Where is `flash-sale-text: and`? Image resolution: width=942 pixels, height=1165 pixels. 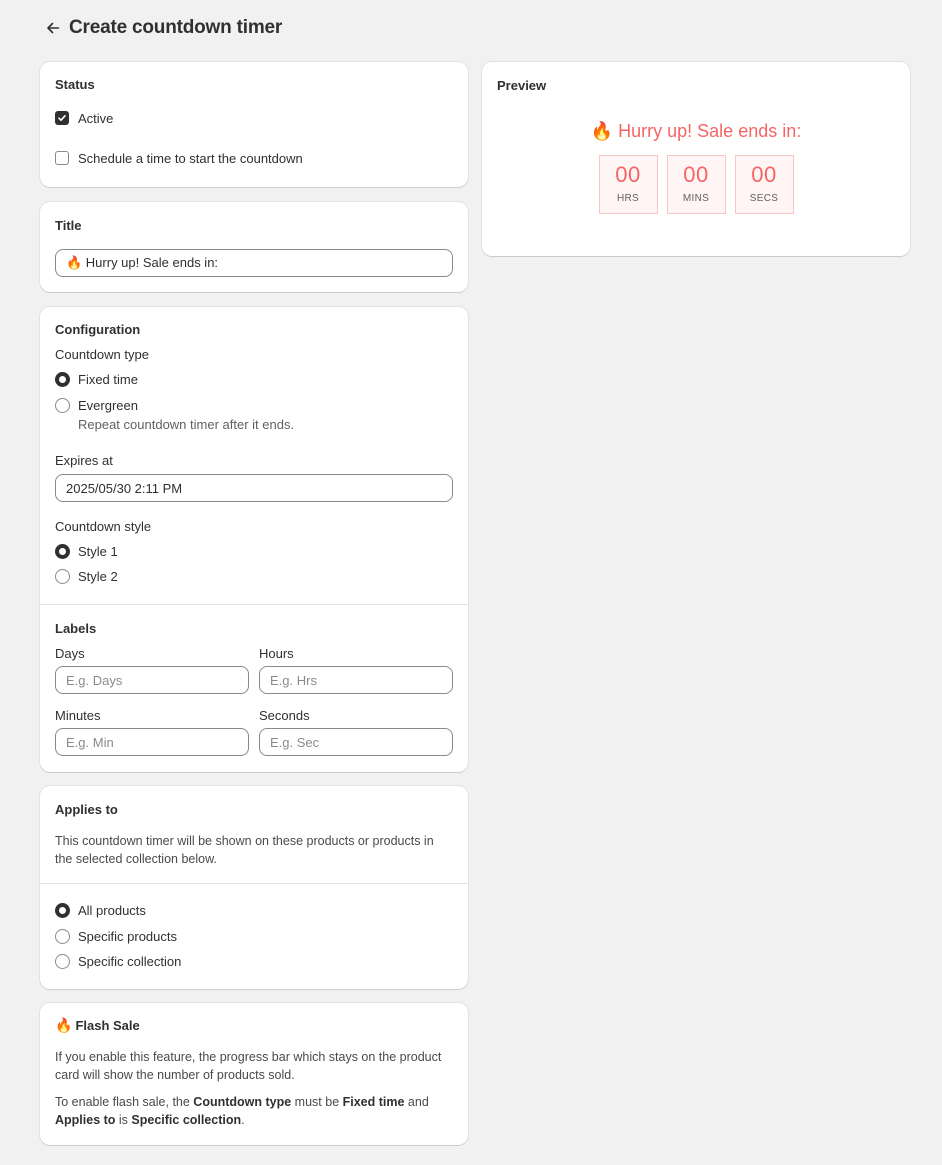
flash-sale-text: and is located at coordinates (416, 1102).